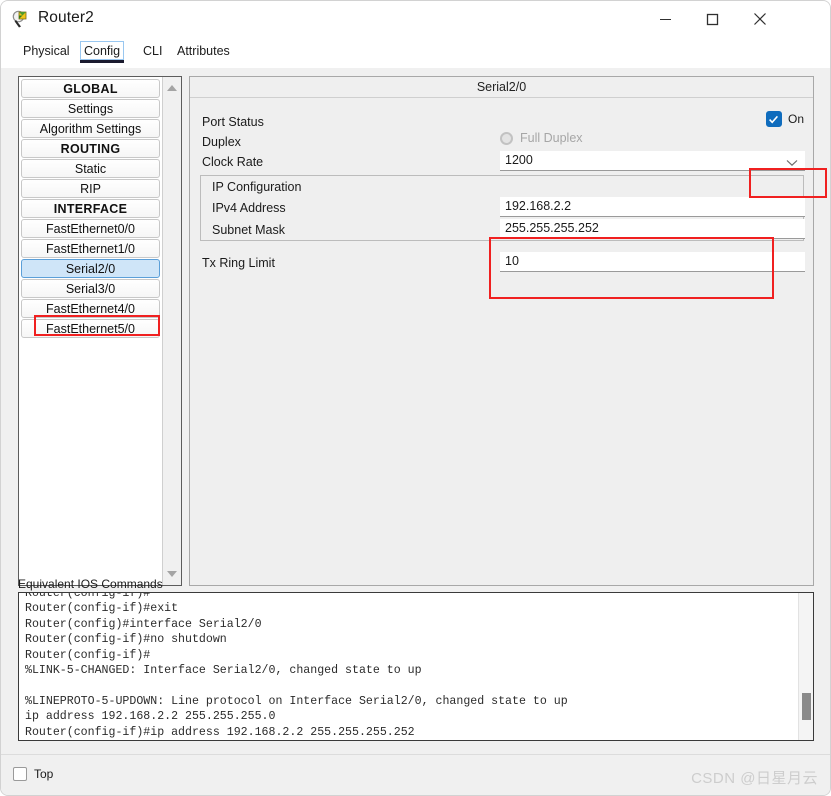 Image resolution: width=831 pixels, height=796 pixels. Describe the element at coordinates (90, 188) in the screenshot. I see `sidebar-item-rip: RIP` at that location.